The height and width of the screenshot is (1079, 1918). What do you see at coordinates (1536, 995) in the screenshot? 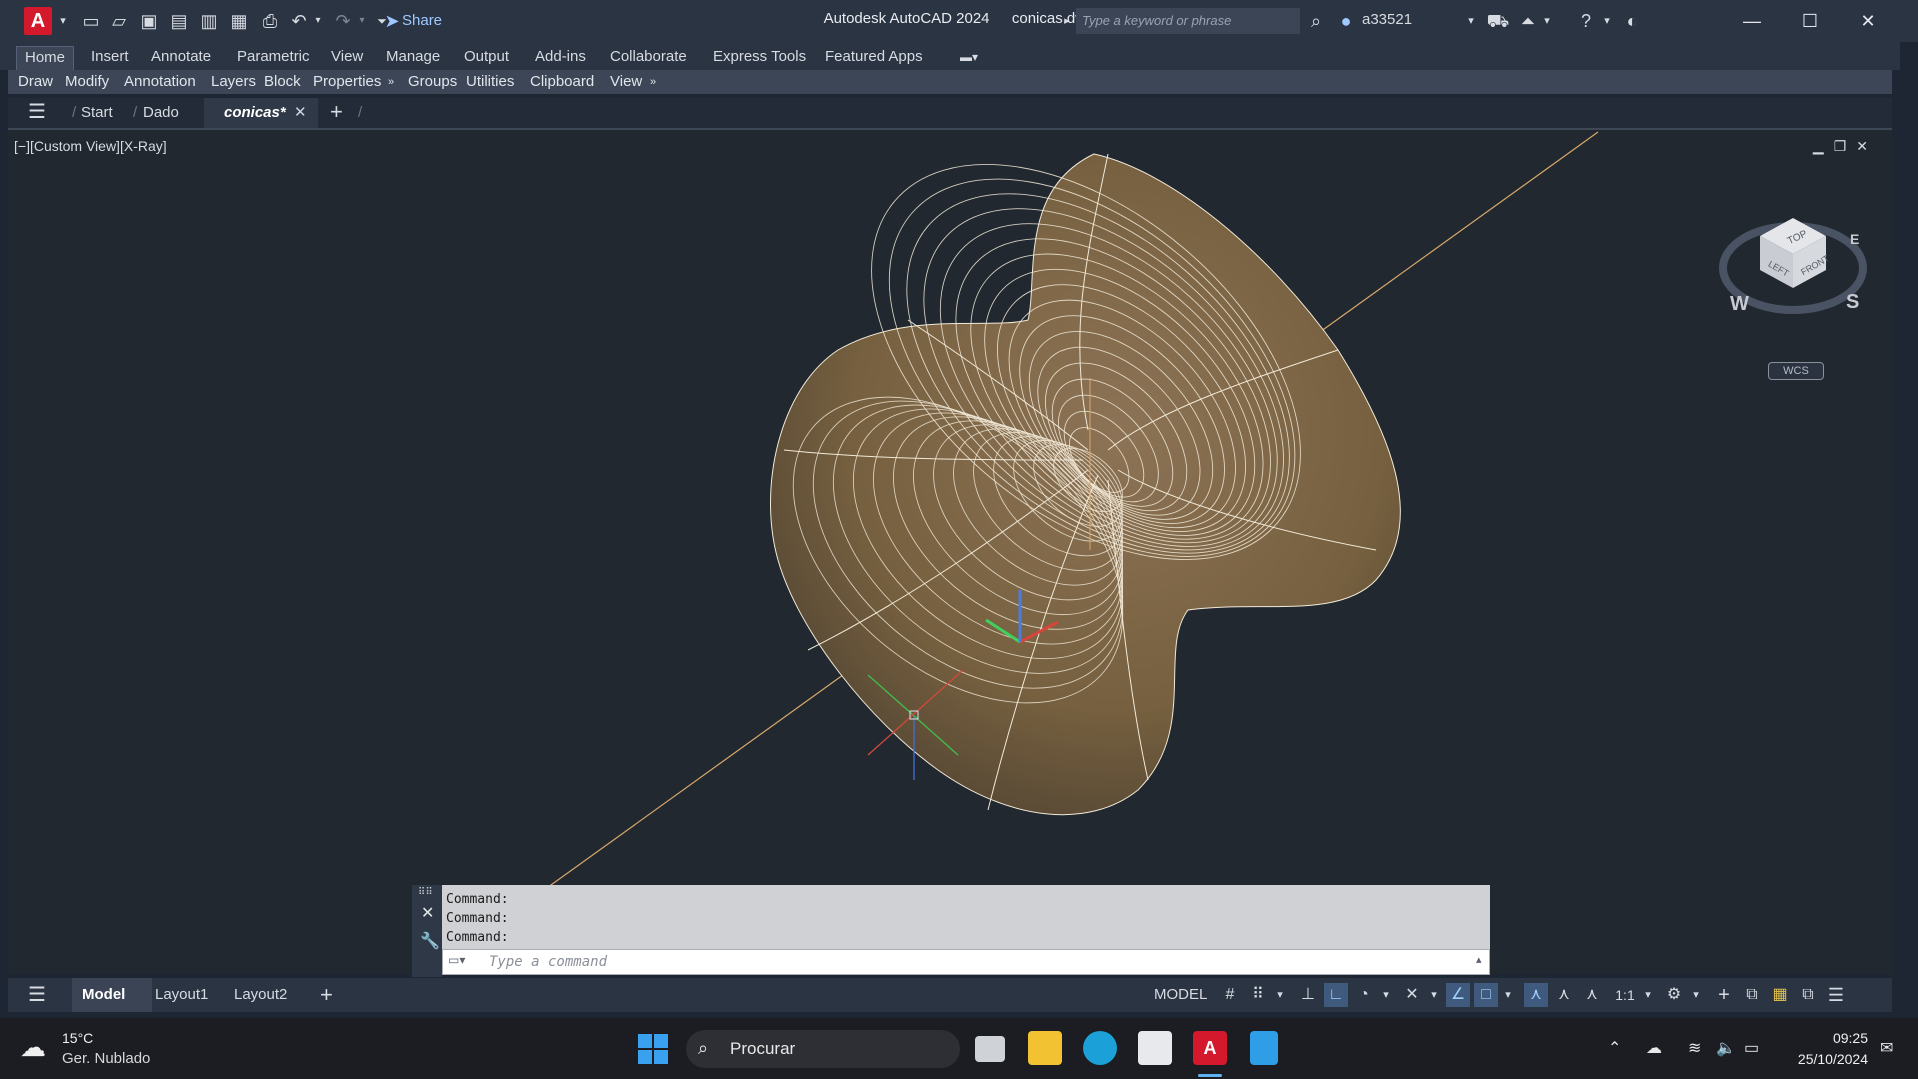
I see `annotation-visibility-icon: ⋏` at bounding box center [1536, 995].